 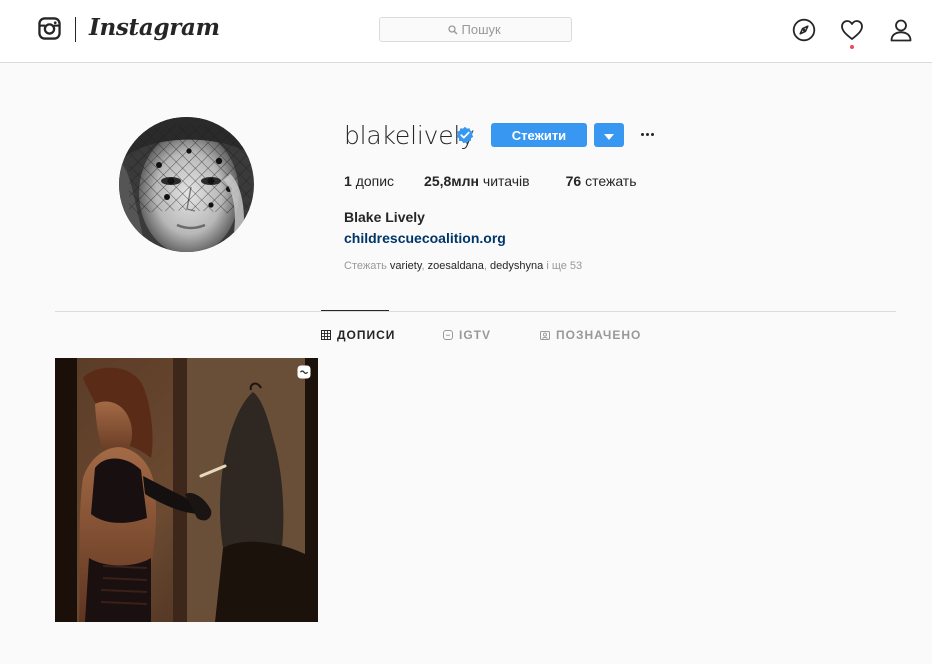 What do you see at coordinates (448, 335) in the screenshot?
I see `igtv-icon` at bounding box center [448, 335].